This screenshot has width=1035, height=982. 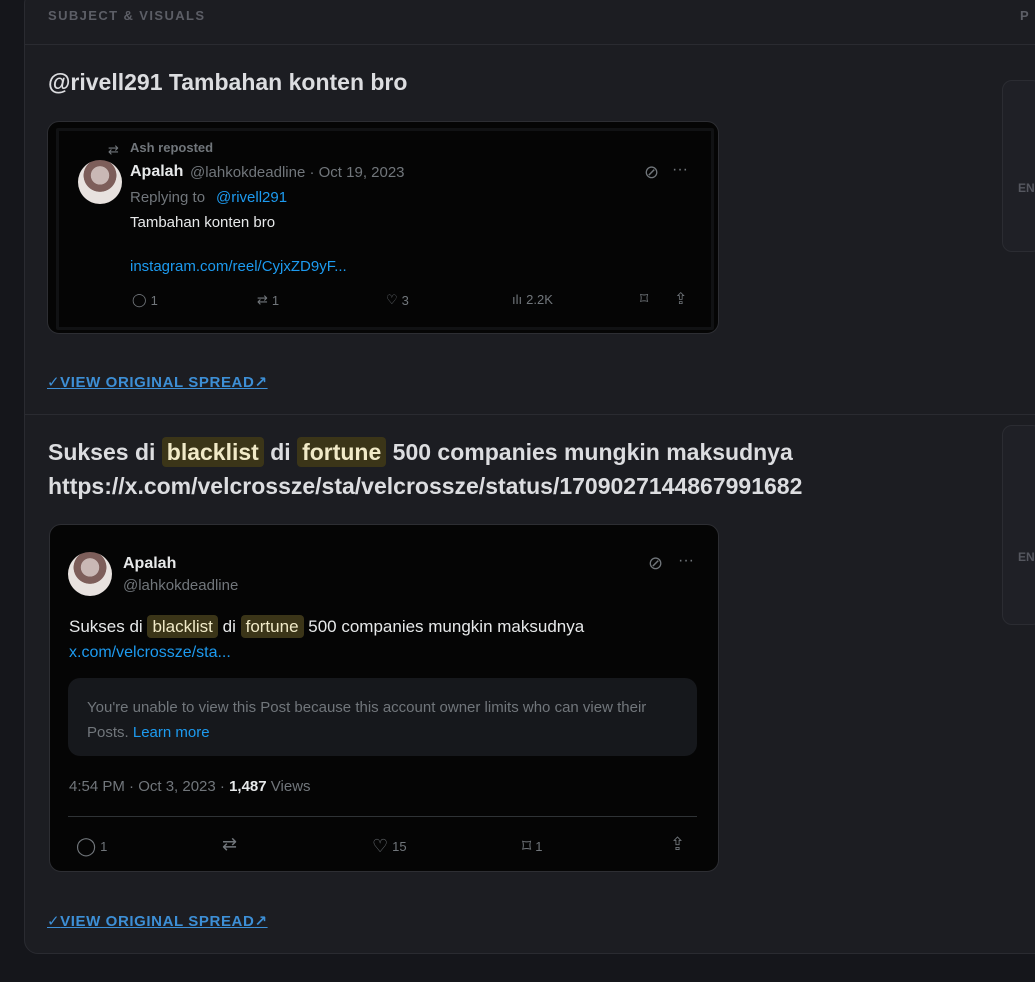 I want to click on like-stat: ♡ 3, so click(x=397, y=300).